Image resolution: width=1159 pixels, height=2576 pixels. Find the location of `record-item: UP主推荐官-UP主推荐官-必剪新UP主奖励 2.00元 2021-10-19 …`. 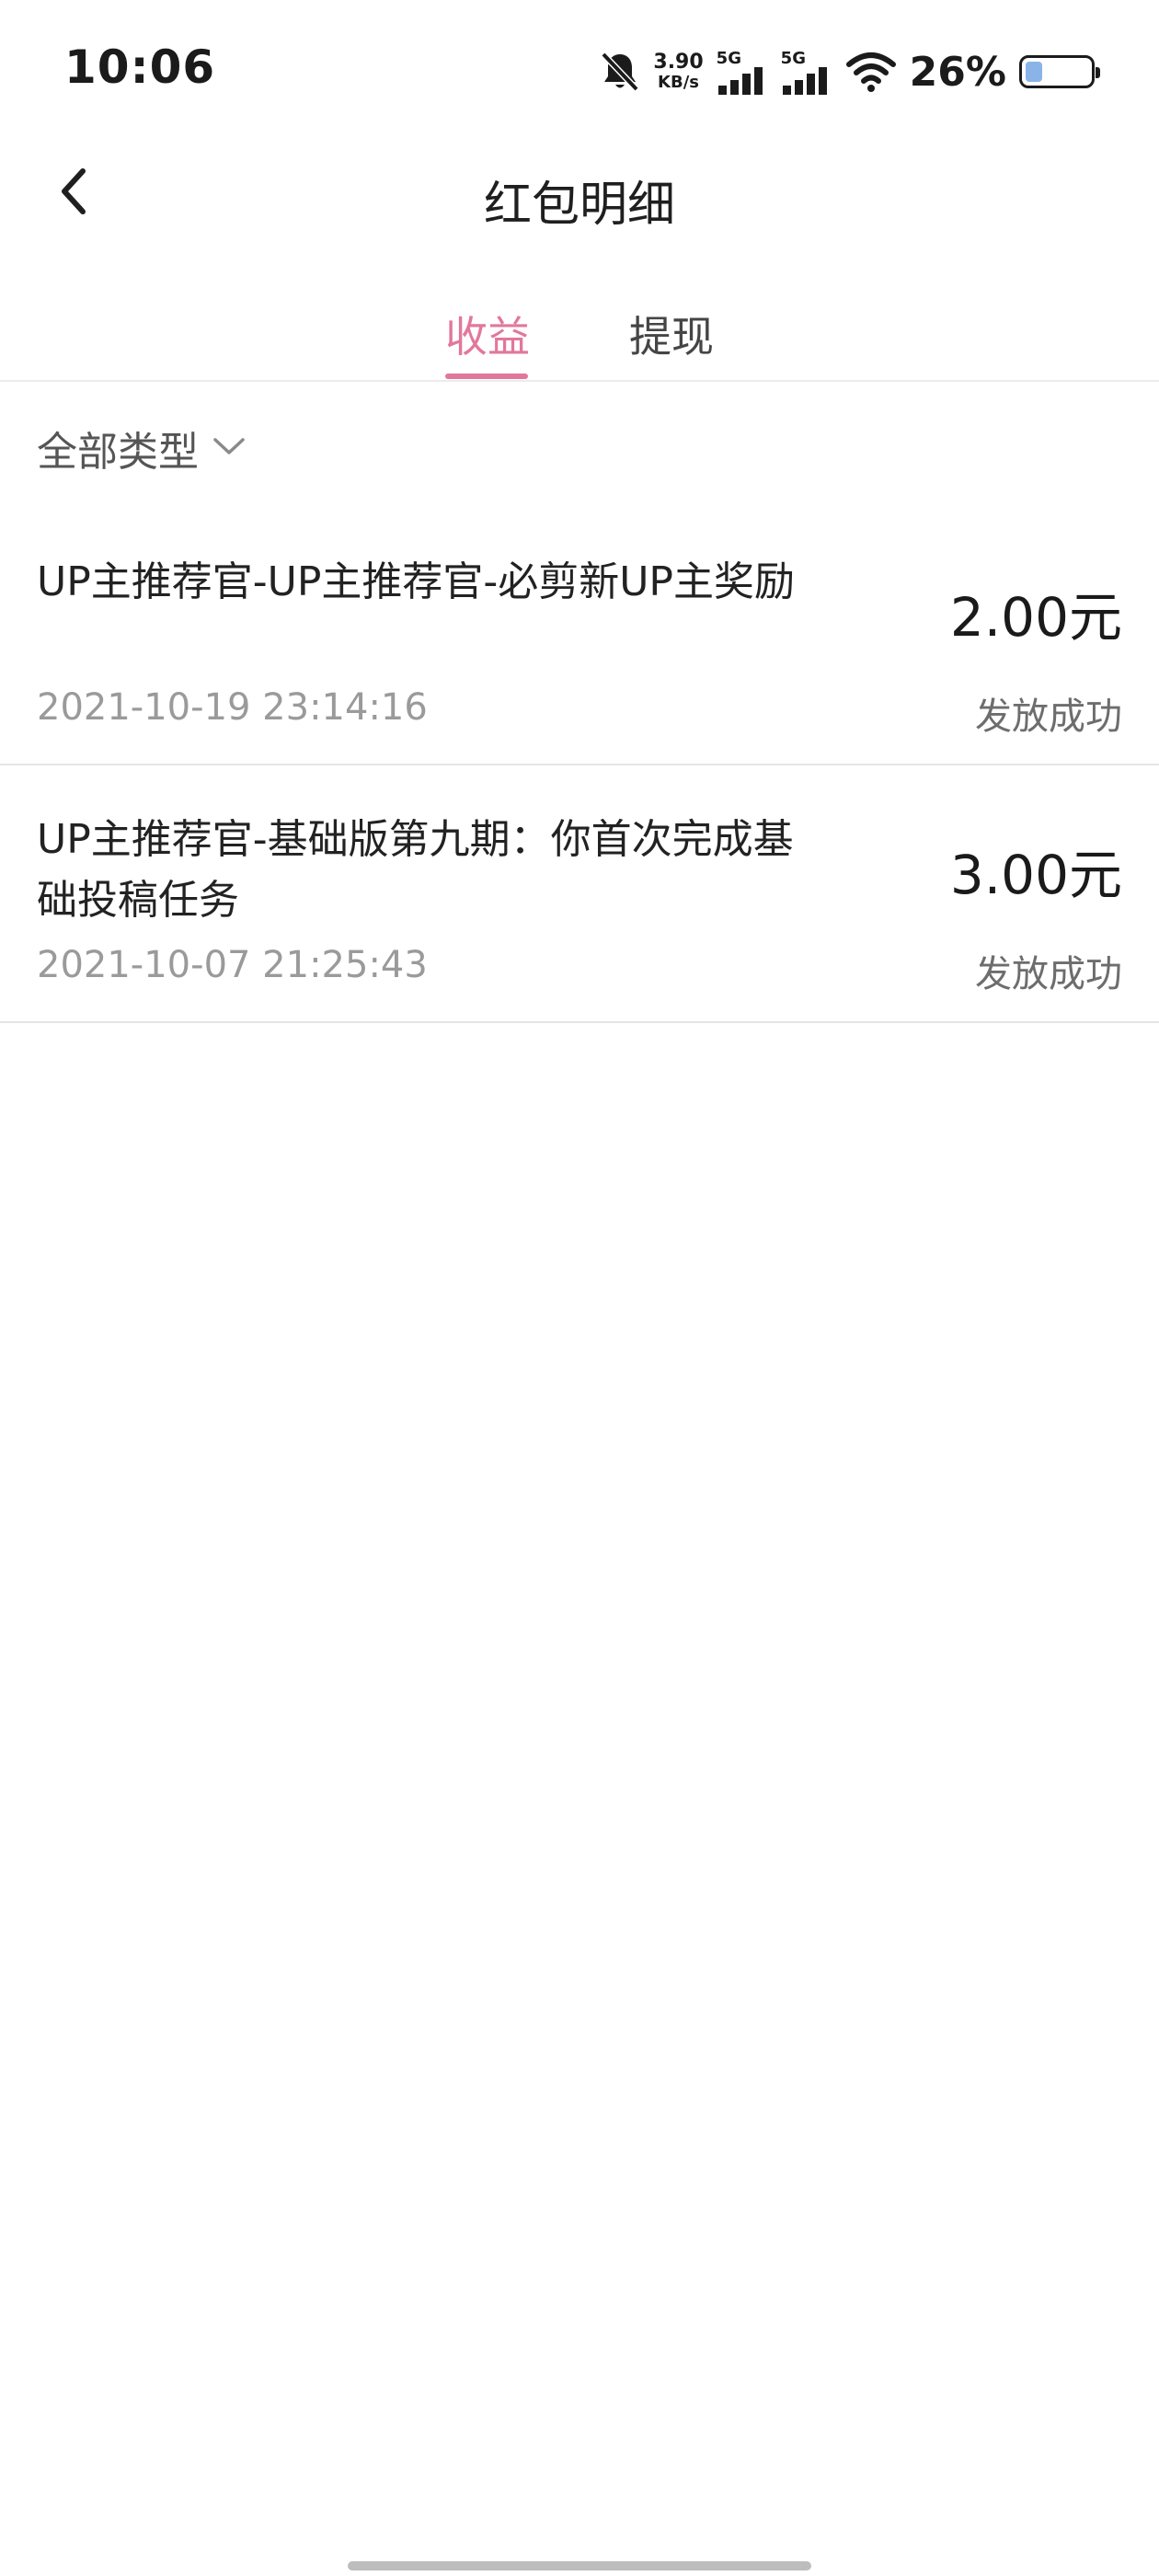

record-item: UP主推荐官-UP主推荐官-必剪新UP主奖励 2.00元 2021-10-19 … is located at coordinates (579, 636).